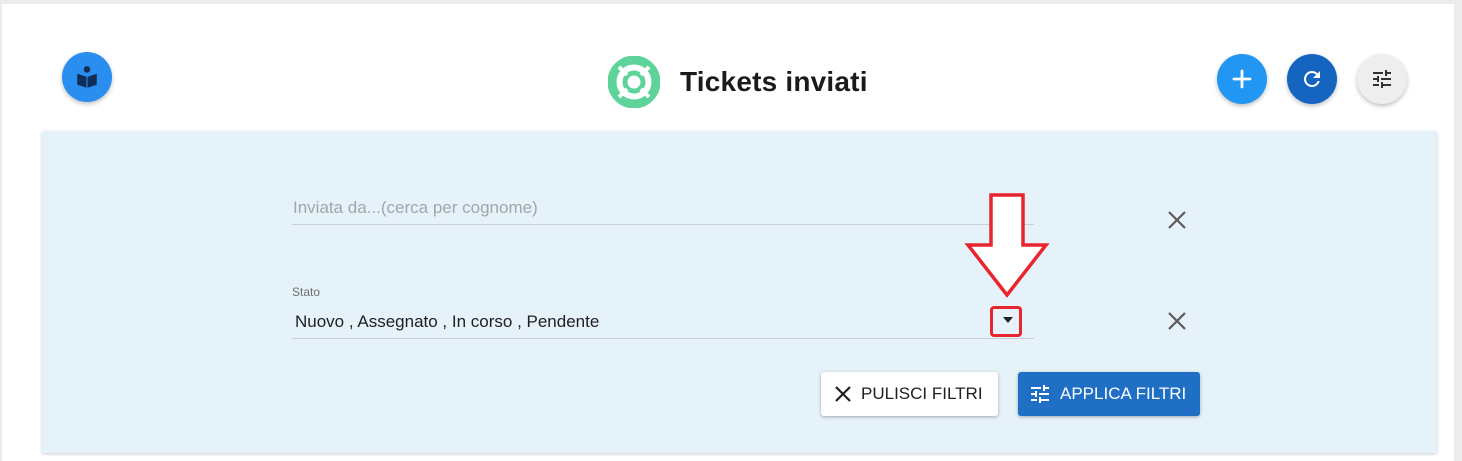 Image resolution: width=1462 pixels, height=461 pixels. Describe the element at coordinates (634, 82) in the screenshot. I see `life-ring-icon` at that location.